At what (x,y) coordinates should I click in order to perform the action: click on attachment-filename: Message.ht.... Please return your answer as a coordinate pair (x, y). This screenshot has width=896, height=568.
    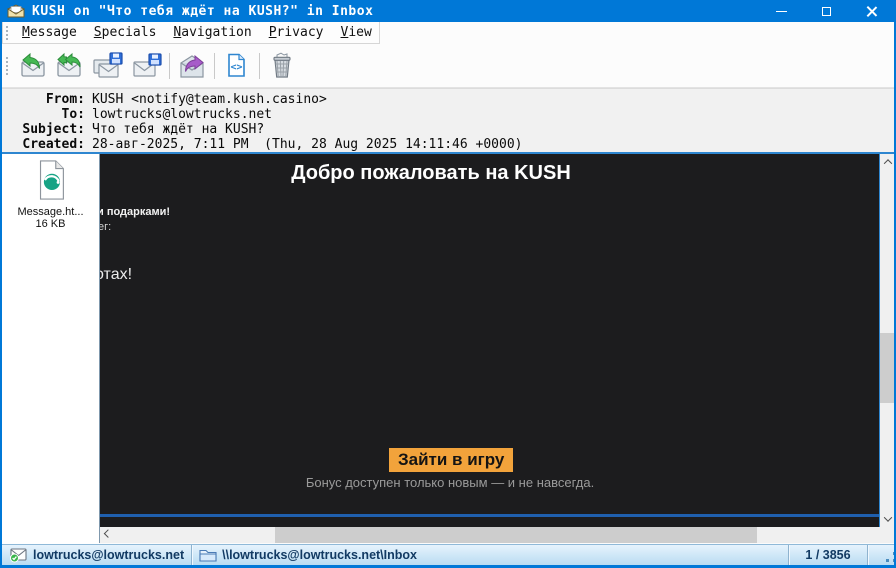
    Looking at the image, I should click on (50, 212).